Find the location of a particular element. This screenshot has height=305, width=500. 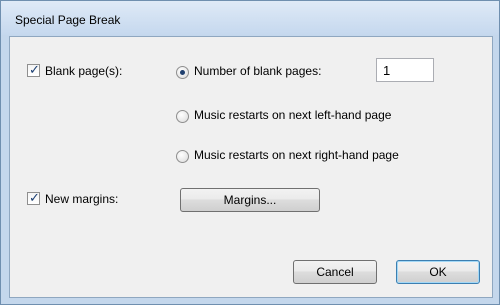

new-margins-checkbox: ✓ is located at coordinates (33, 197).